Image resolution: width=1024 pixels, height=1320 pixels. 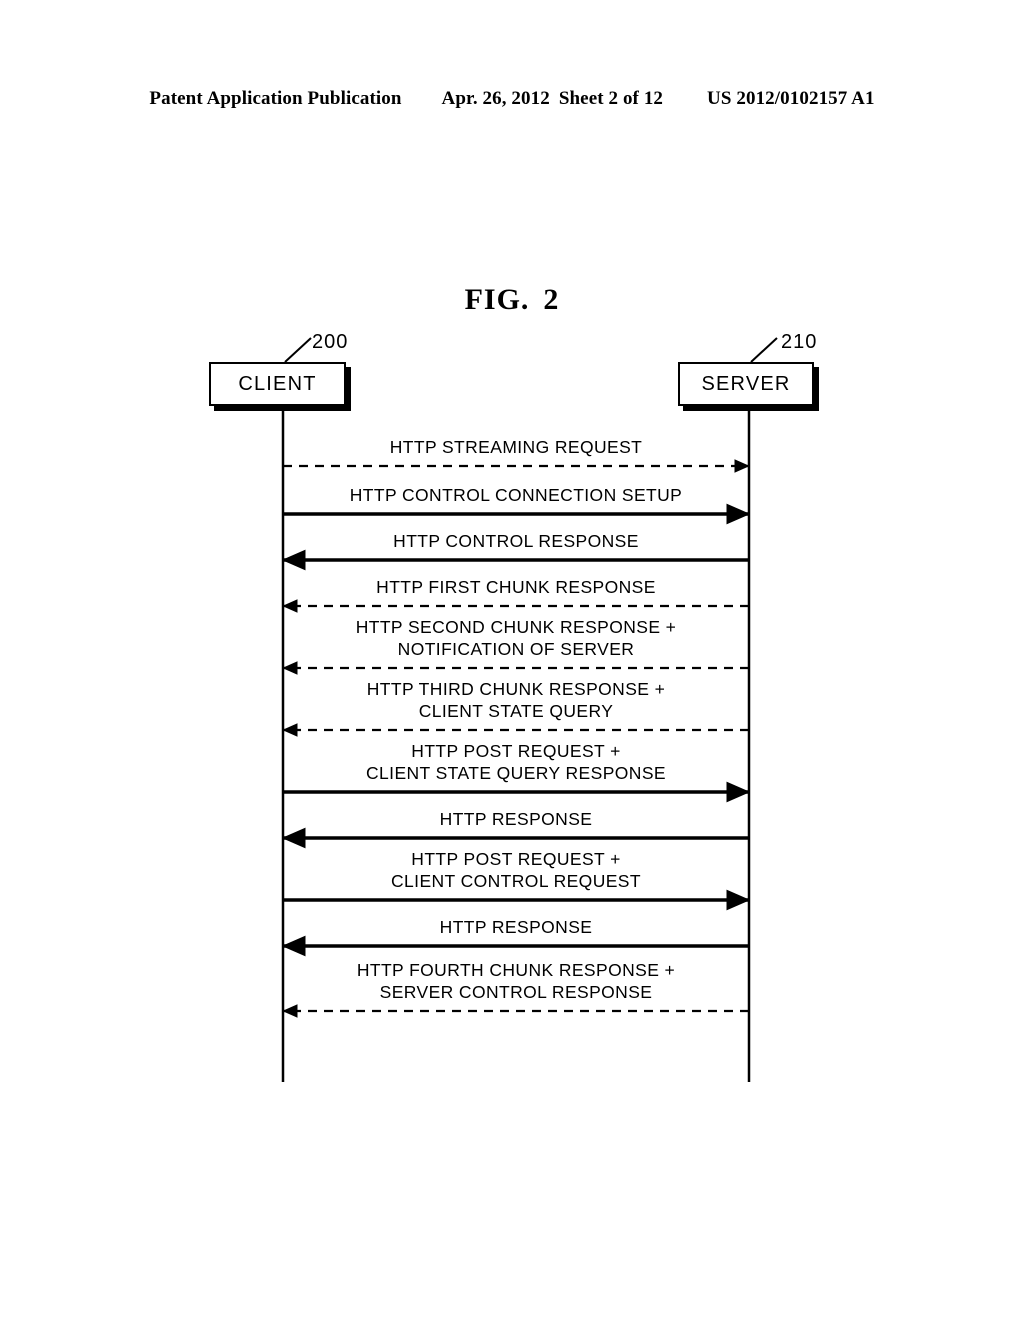 What do you see at coordinates (799, 342) in the screenshot?
I see `reference-numeral-210: 210` at bounding box center [799, 342].